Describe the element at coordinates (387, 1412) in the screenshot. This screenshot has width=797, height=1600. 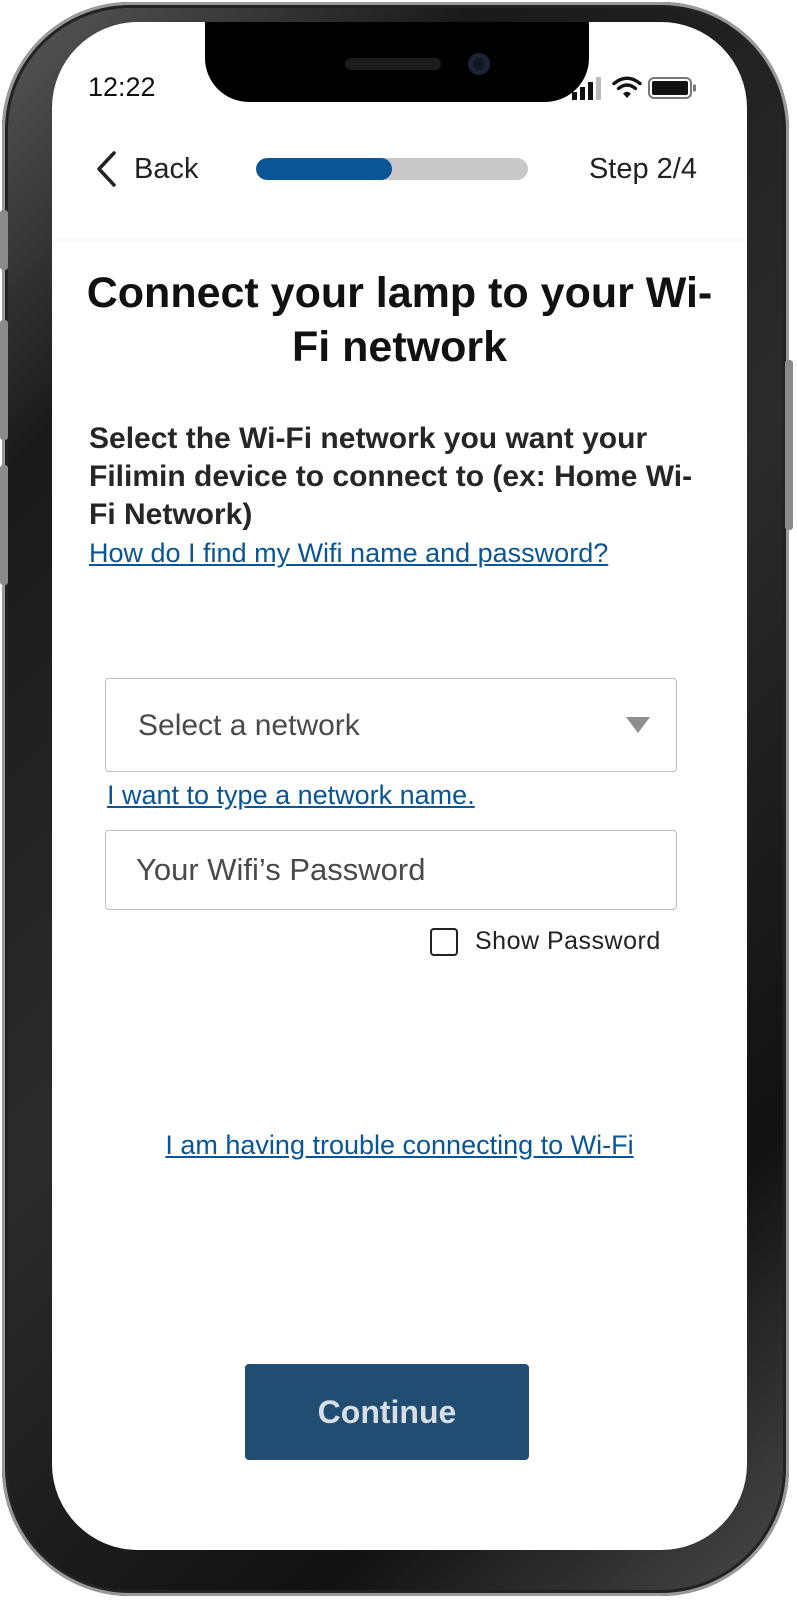
I see `continue-button: Continue` at that location.